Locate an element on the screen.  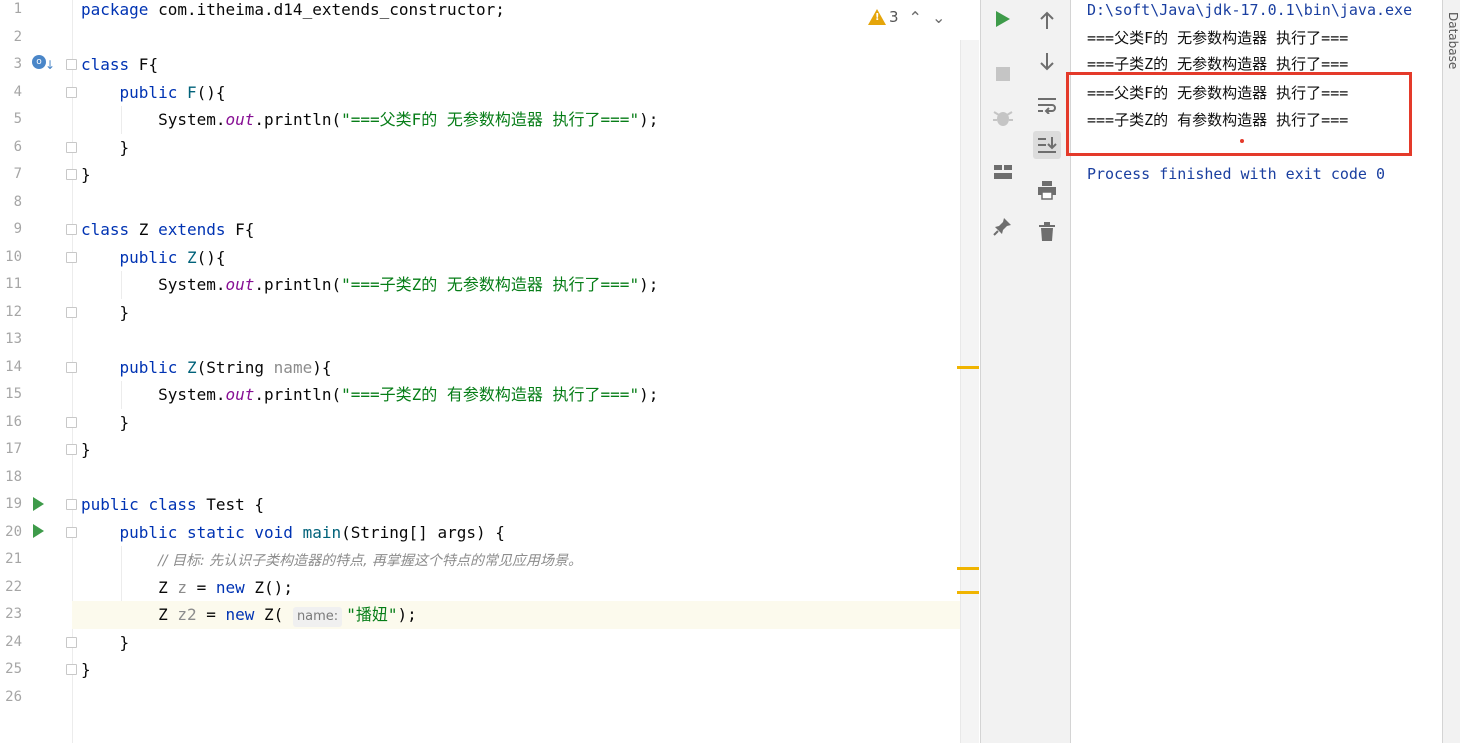
run-main-icon is located at coordinates (38, 531).